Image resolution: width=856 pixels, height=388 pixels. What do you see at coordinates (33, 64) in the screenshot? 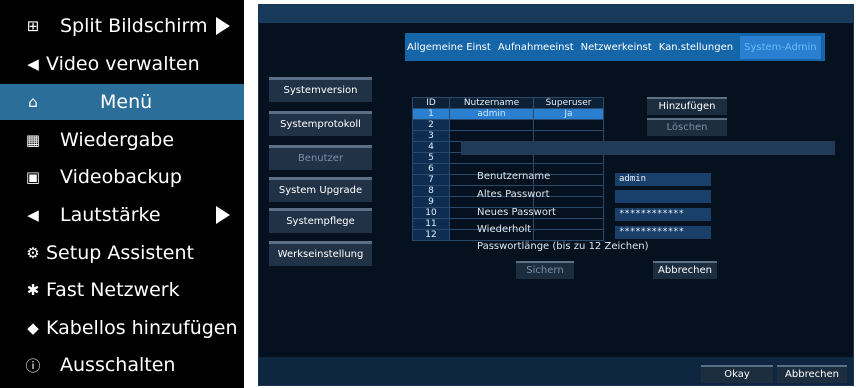
I see `video-manage-icon: ◀` at bounding box center [33, 64].